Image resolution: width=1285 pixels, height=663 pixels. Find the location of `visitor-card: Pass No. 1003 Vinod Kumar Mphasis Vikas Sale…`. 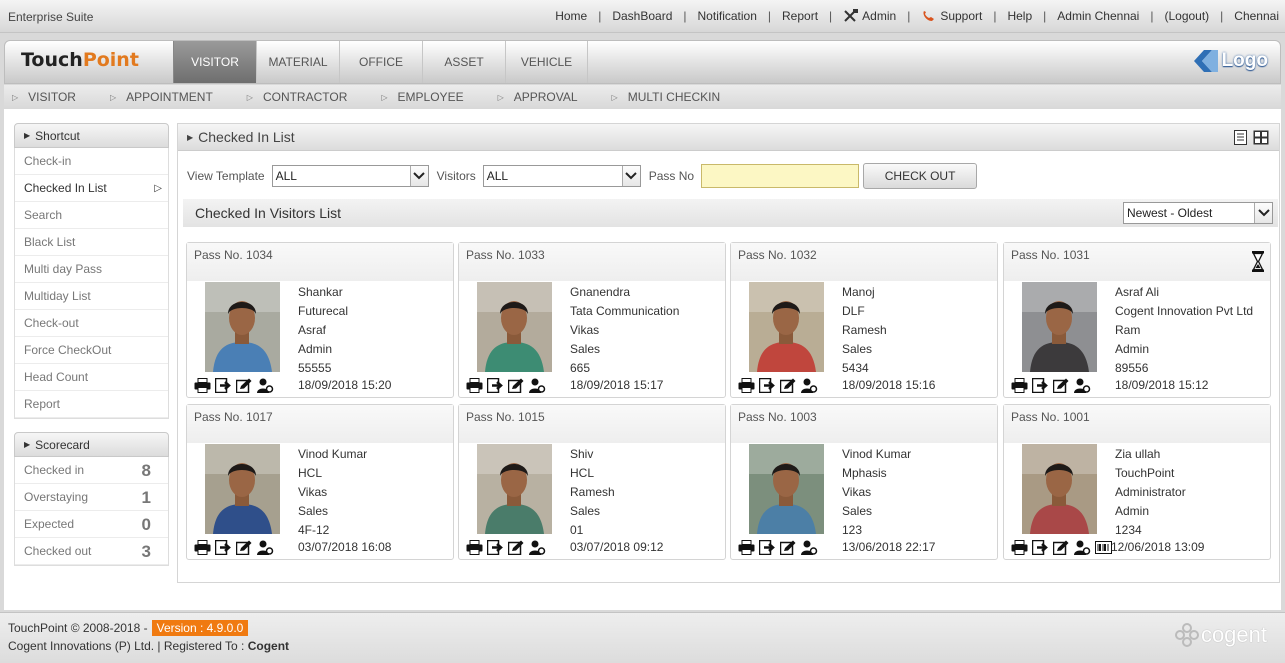

visitor-card: Pass No. 1003 Vinod Kumar Mphasis Vikas Sale… is located at coordinates (864, 482).